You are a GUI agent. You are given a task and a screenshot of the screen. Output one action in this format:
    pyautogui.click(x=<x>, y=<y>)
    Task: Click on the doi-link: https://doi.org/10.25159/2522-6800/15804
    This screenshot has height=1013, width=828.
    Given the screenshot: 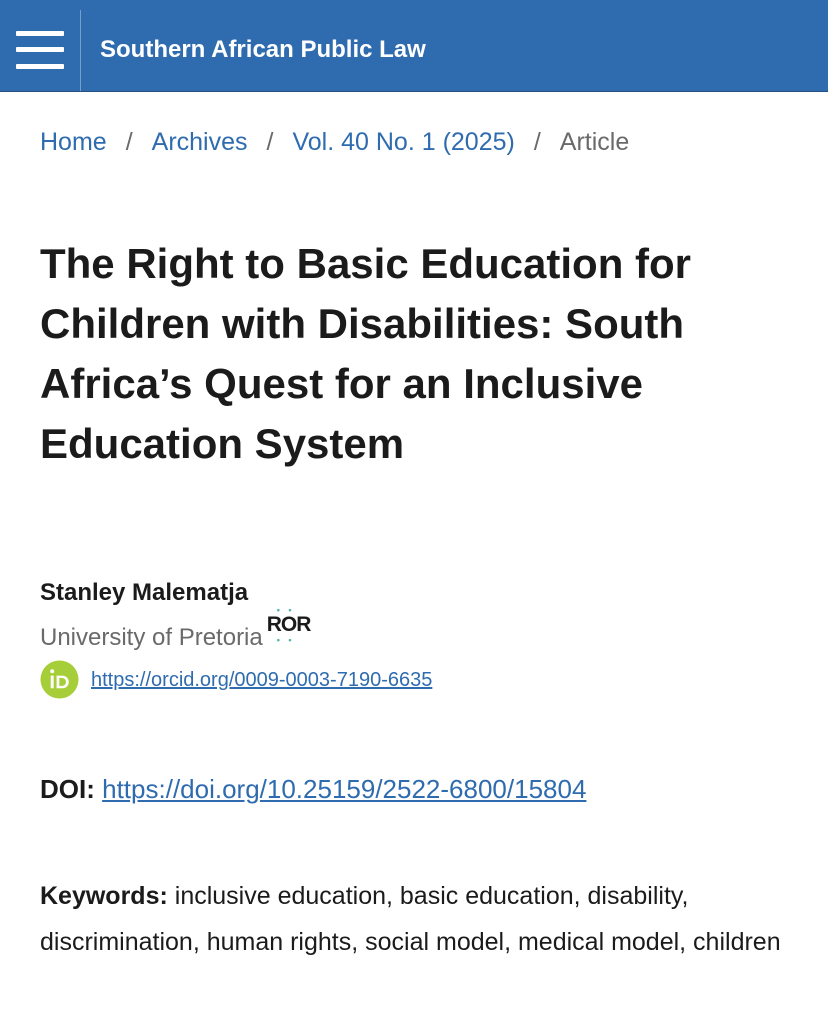 What is the action you would take?
    pyautogui.click(x=344, y=789)
    